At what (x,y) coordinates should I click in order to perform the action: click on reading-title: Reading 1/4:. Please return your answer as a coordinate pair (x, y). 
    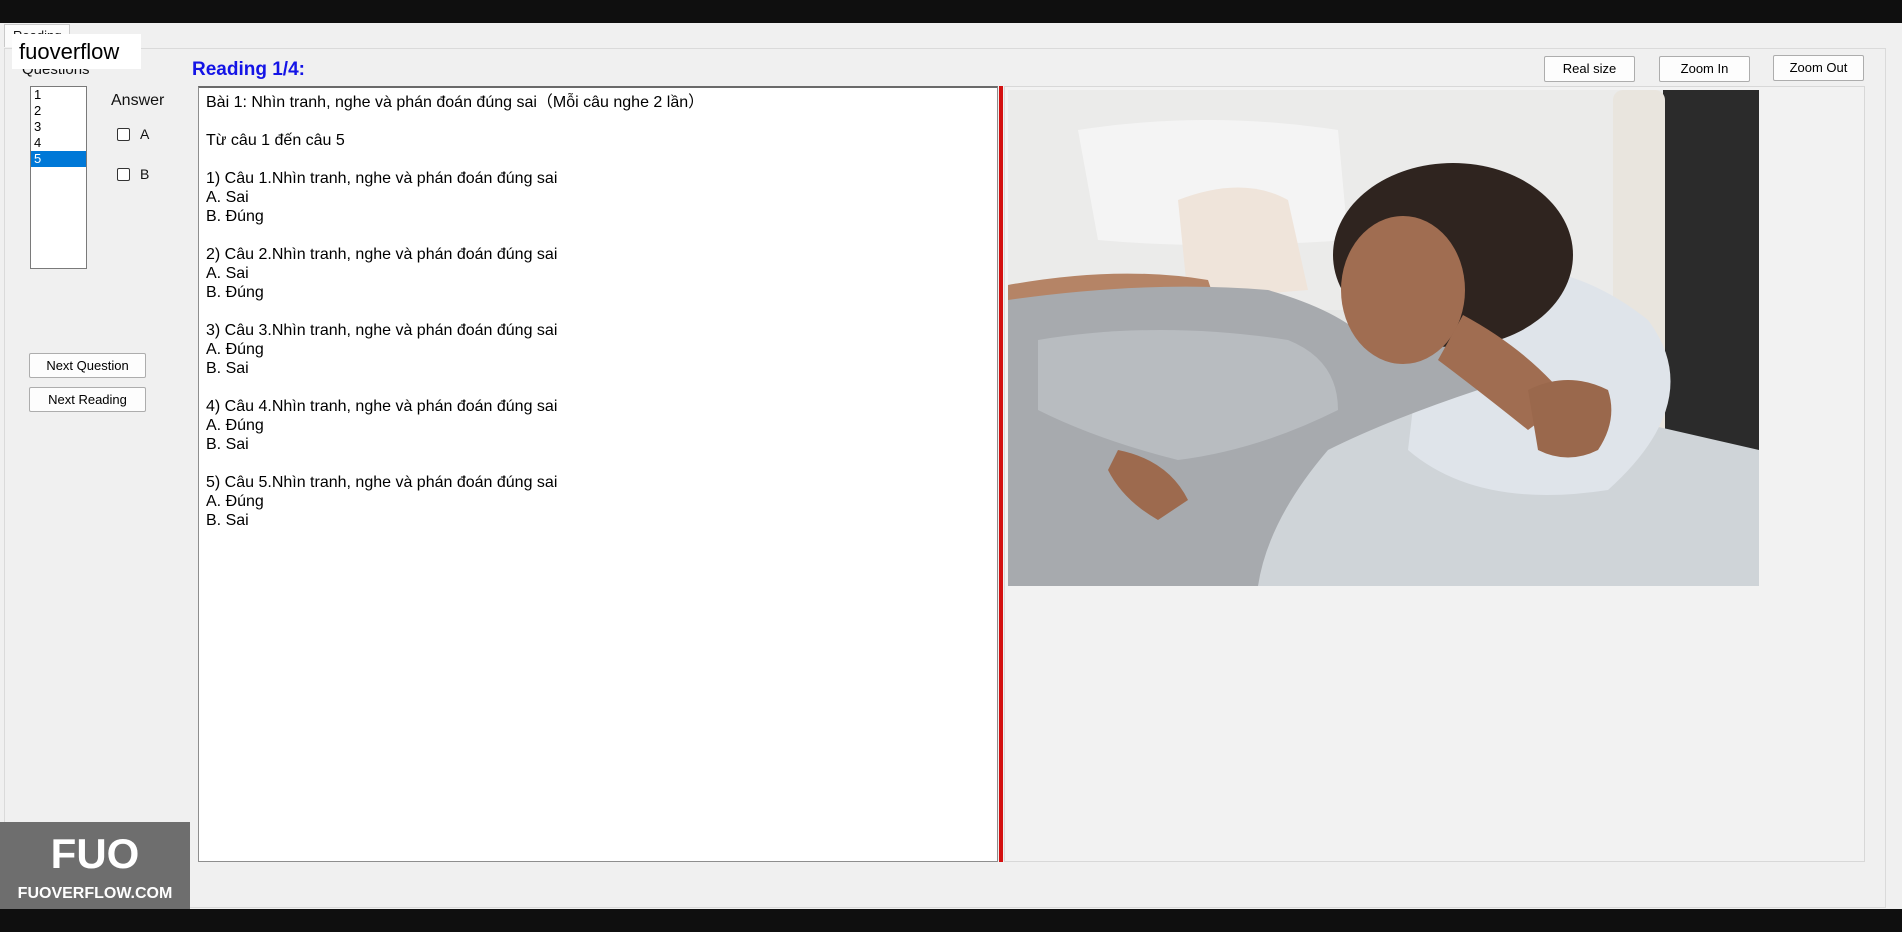
    Looking at the image, I should click on (248, 69).